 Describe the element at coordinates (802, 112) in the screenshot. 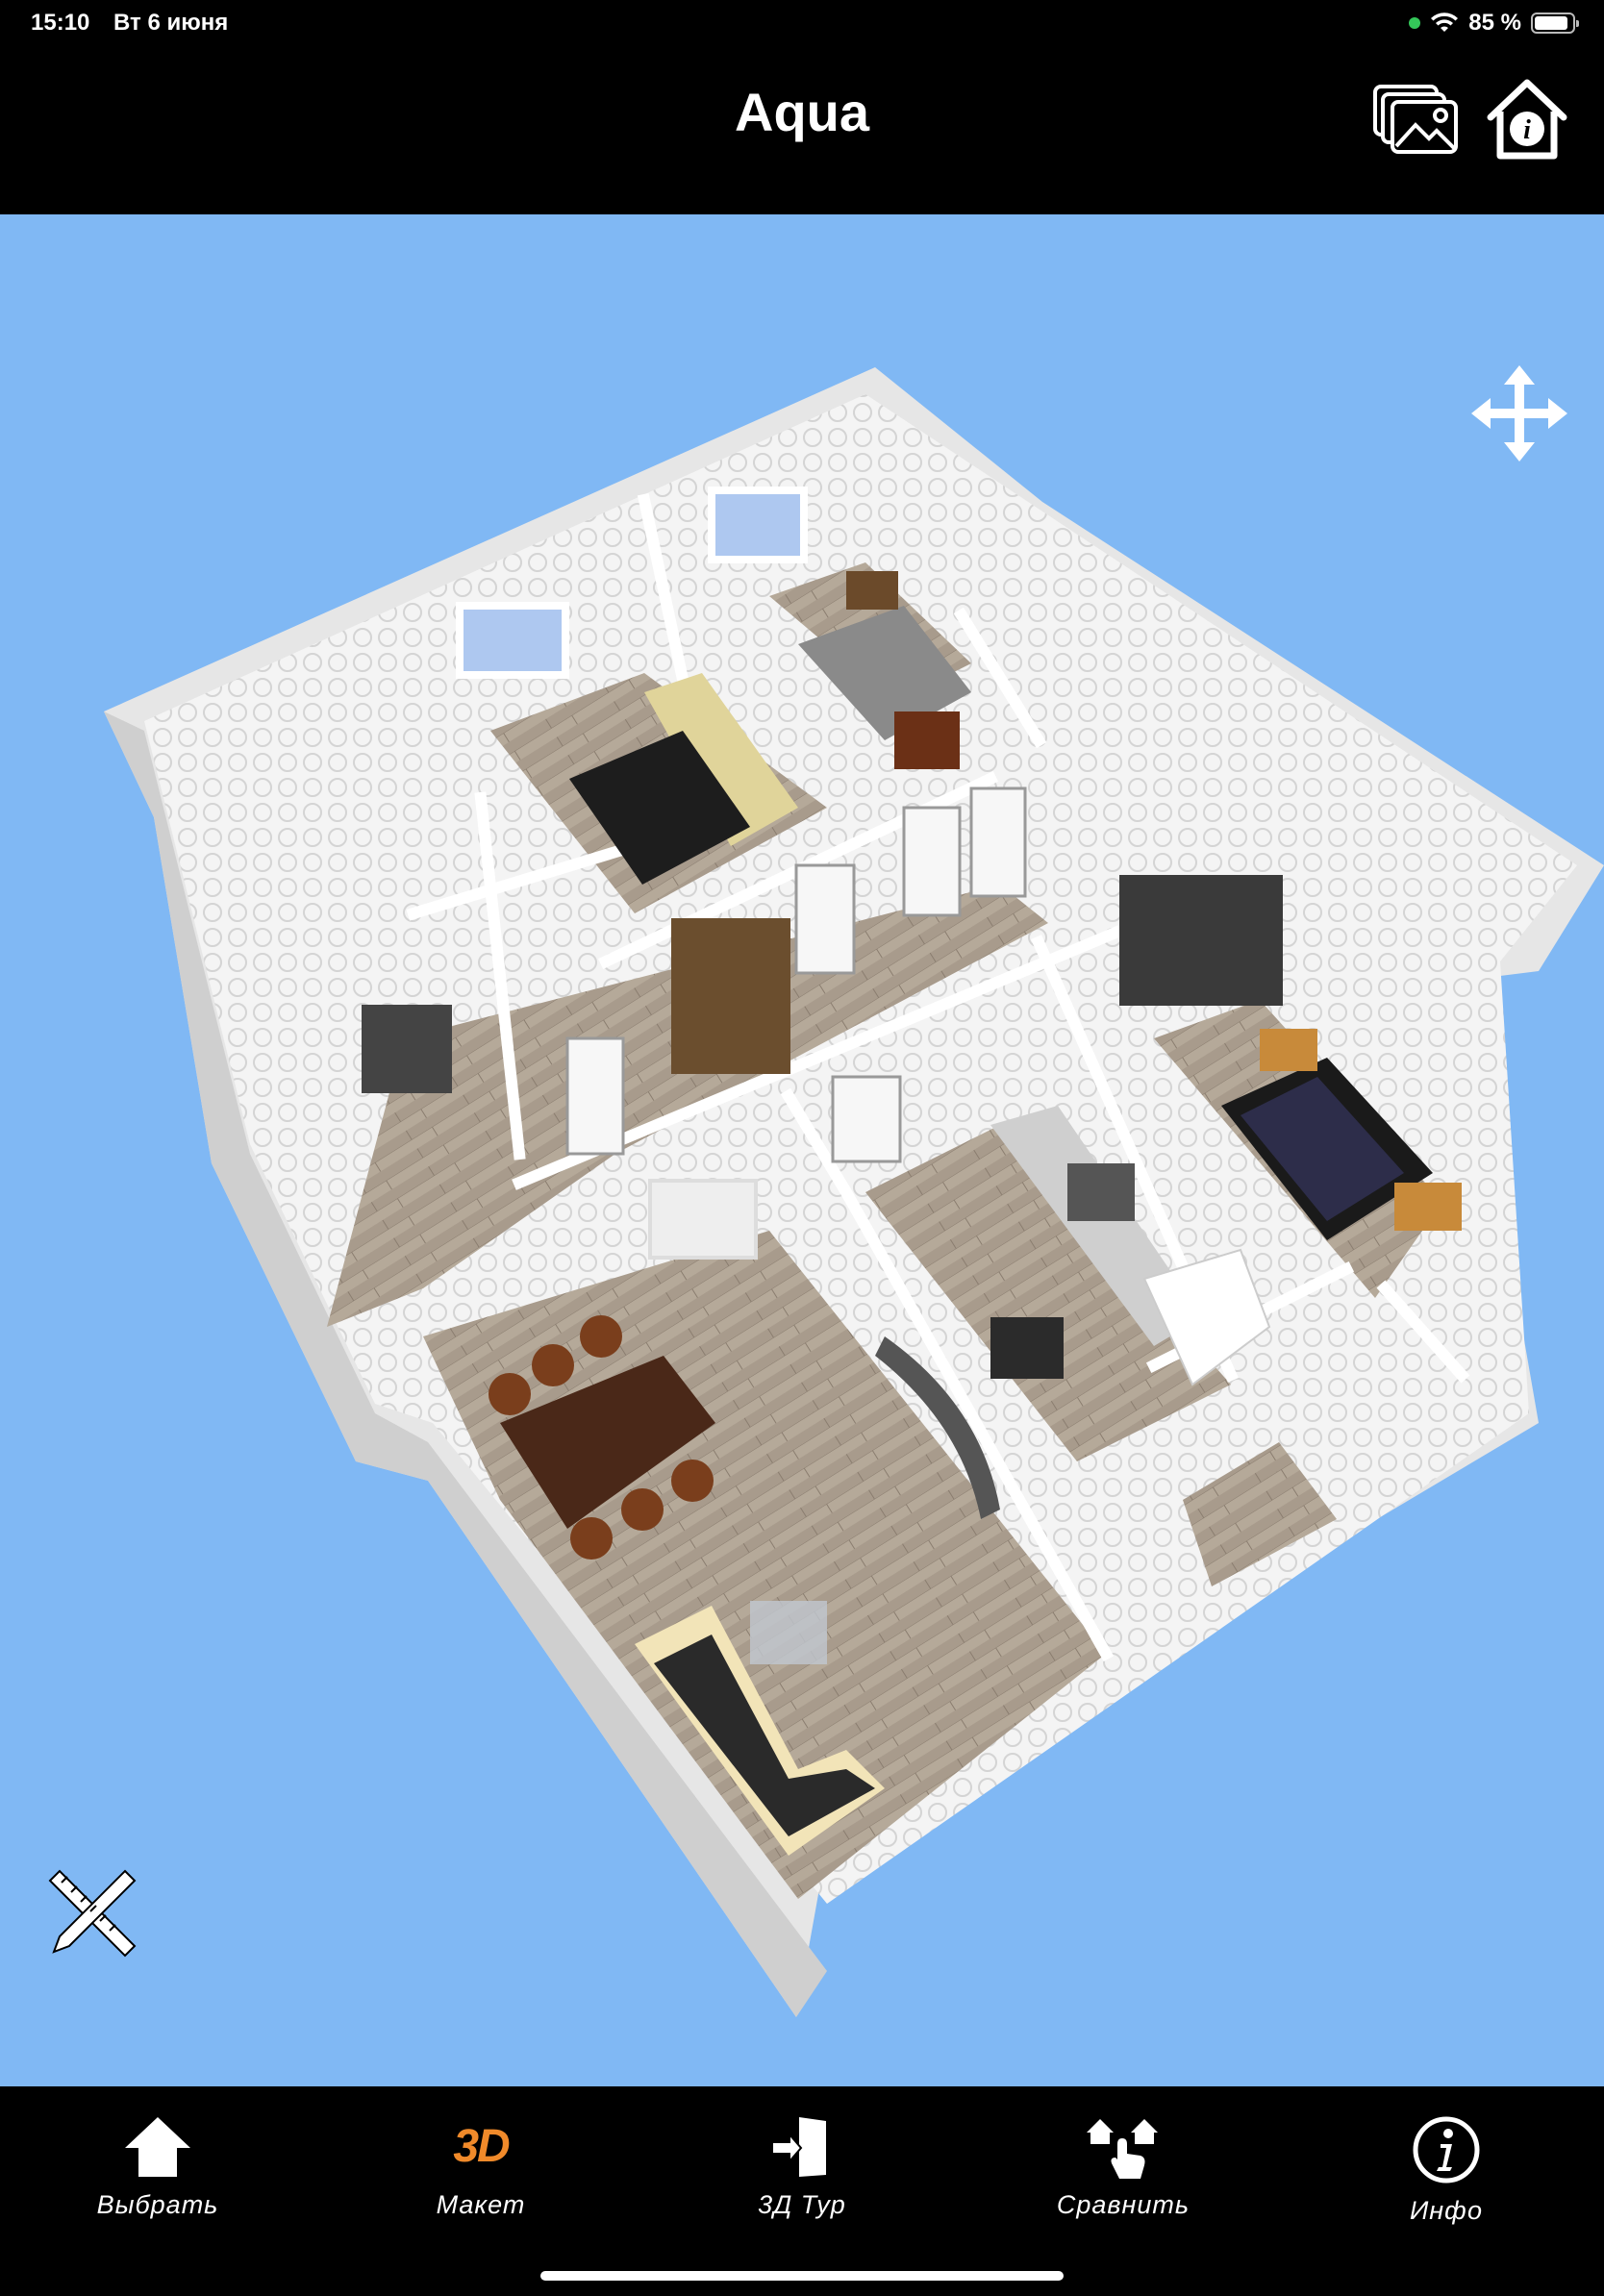

I see `page-title: Aqua` at that location.